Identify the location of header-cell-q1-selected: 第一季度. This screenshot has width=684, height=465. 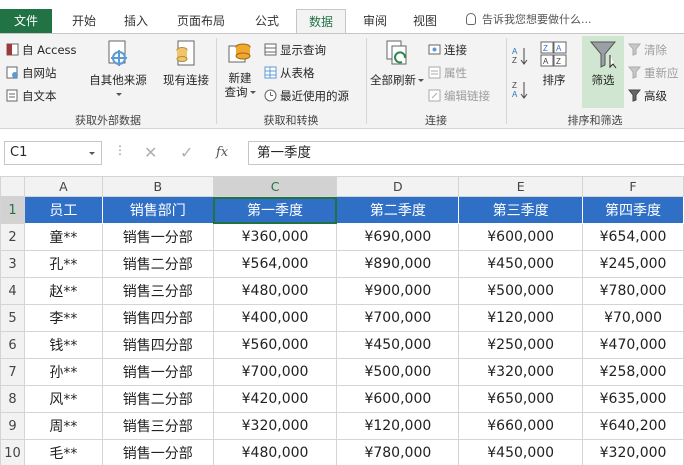
(275, 210).